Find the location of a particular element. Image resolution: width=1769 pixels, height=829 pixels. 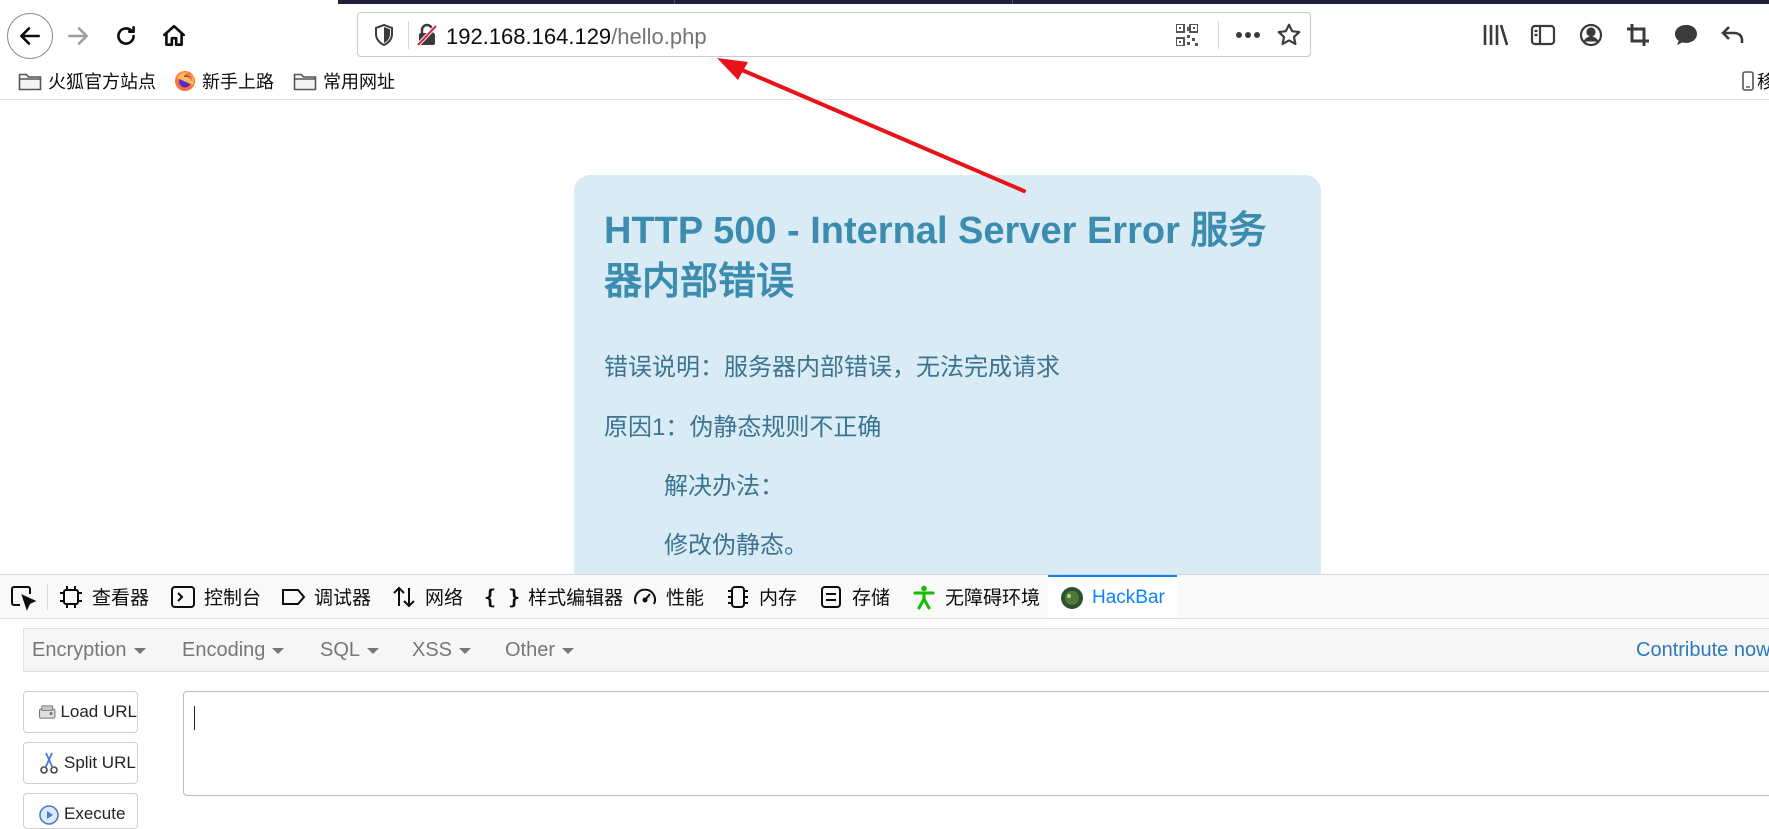

xss-dropdown: XSS is located at coordinates (442, 650).